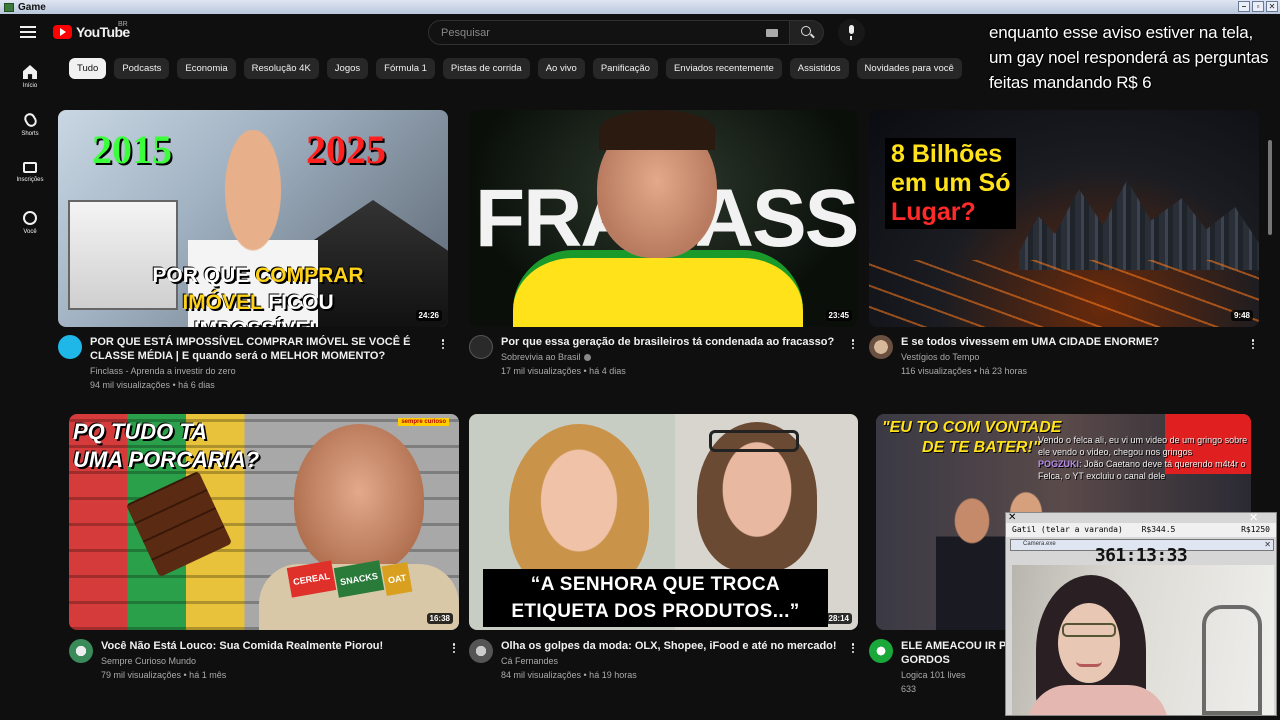 The image size is (1280, 720). What do you see at coordinates (30, 82) in the screenshot?
I see `sidebar-item-home: Início` at bounding box center [30, 82].